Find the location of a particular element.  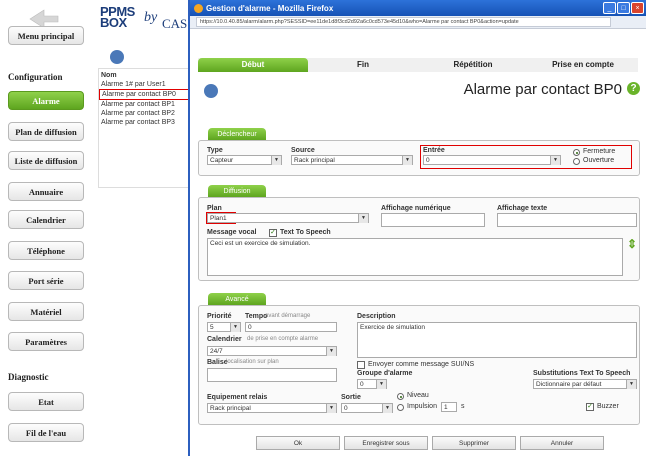

list-item: Alarme par contact BP1 is located at coordinates (145, 104).